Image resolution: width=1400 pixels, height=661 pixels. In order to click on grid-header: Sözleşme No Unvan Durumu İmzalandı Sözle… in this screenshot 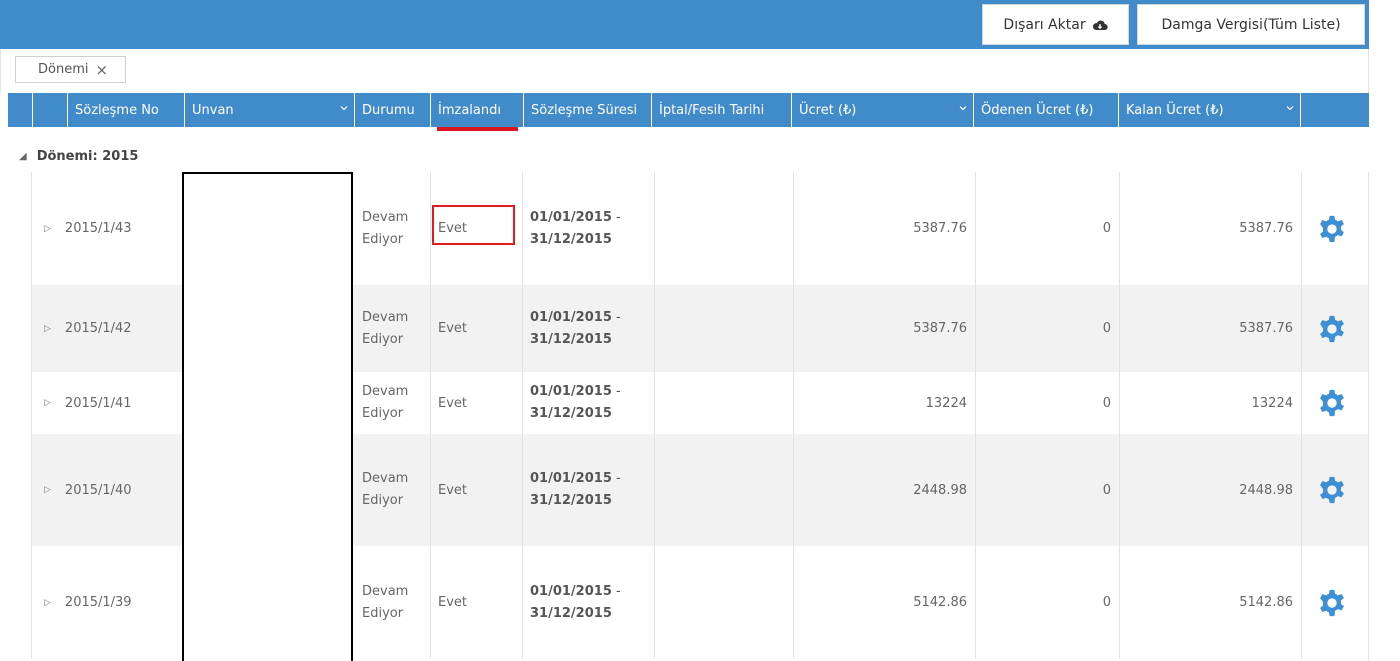, I will do `click(688, 110)`.